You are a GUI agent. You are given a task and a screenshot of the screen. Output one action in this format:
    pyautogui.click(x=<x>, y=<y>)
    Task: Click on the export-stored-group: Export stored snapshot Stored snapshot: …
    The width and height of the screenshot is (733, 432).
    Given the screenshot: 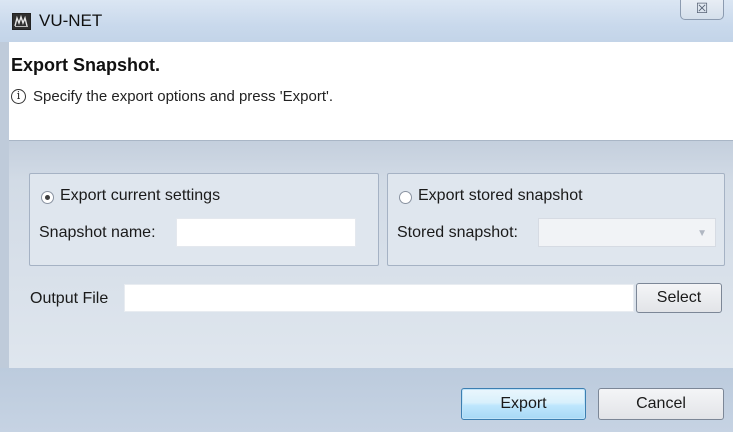 What is the action you would take?
    pyautogui.click(x=556, y=219)
    